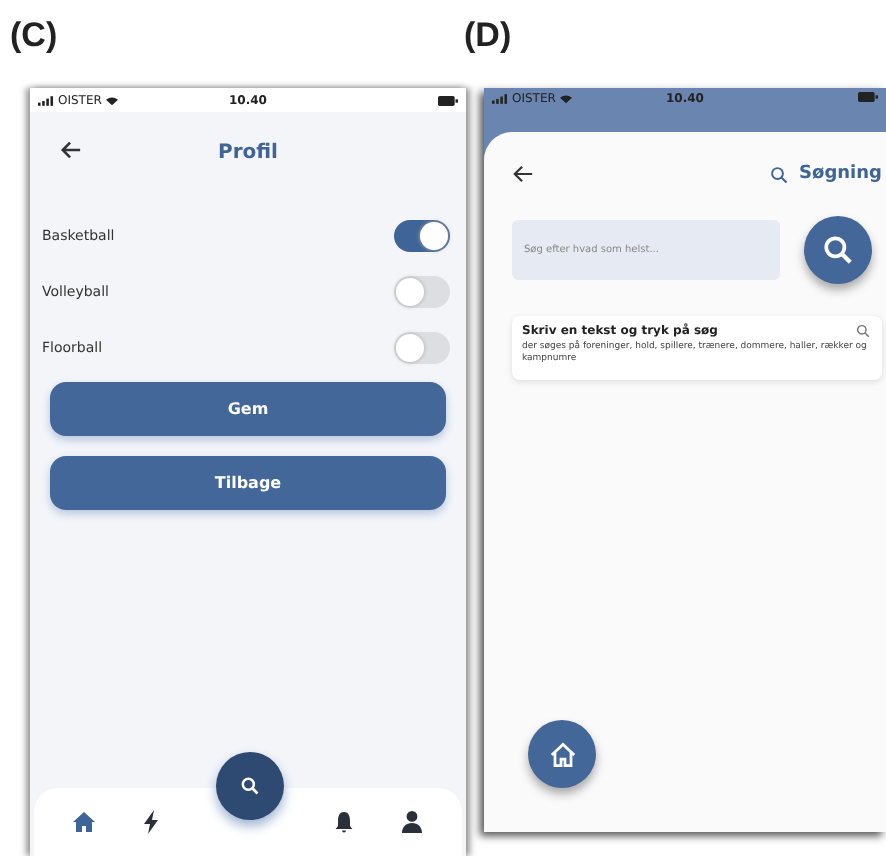 This screenshot has height=856, width=886. I want to click on action-button: Gem, so click(248, 409).